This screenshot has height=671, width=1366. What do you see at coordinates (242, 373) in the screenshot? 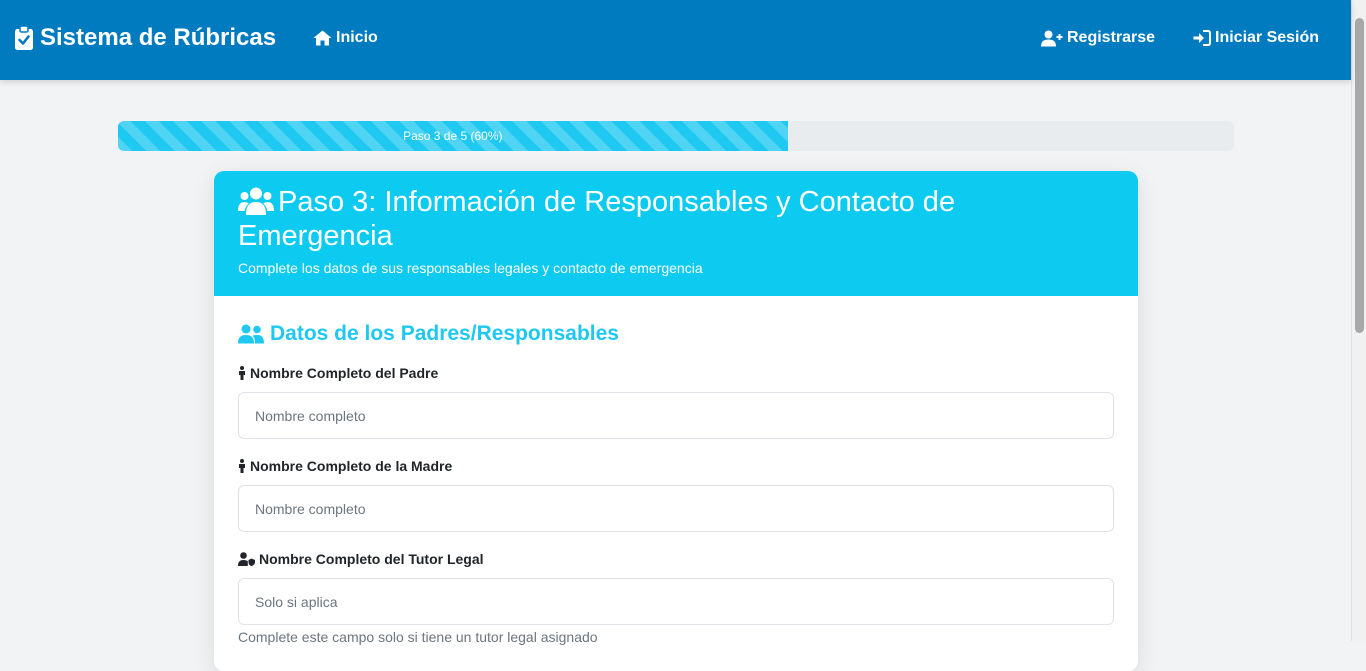
I see `male-icon` at bounding box center [242, 373].